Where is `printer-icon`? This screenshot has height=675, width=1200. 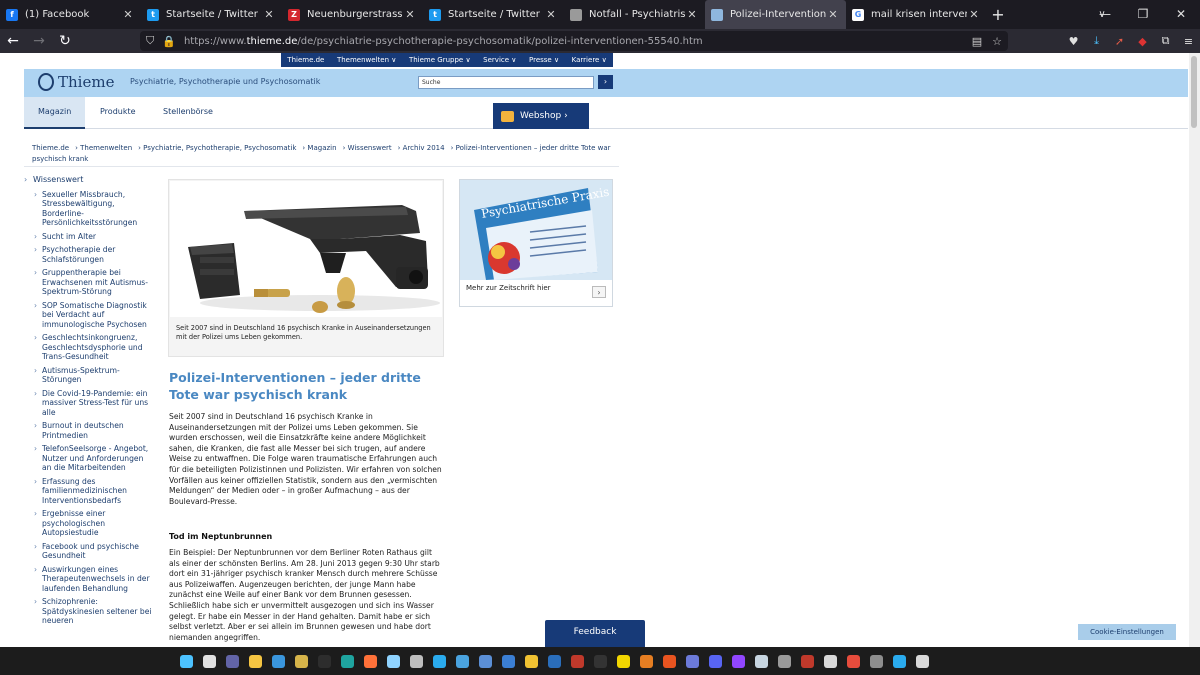
printer-icon is located at coordinates (876, 661).